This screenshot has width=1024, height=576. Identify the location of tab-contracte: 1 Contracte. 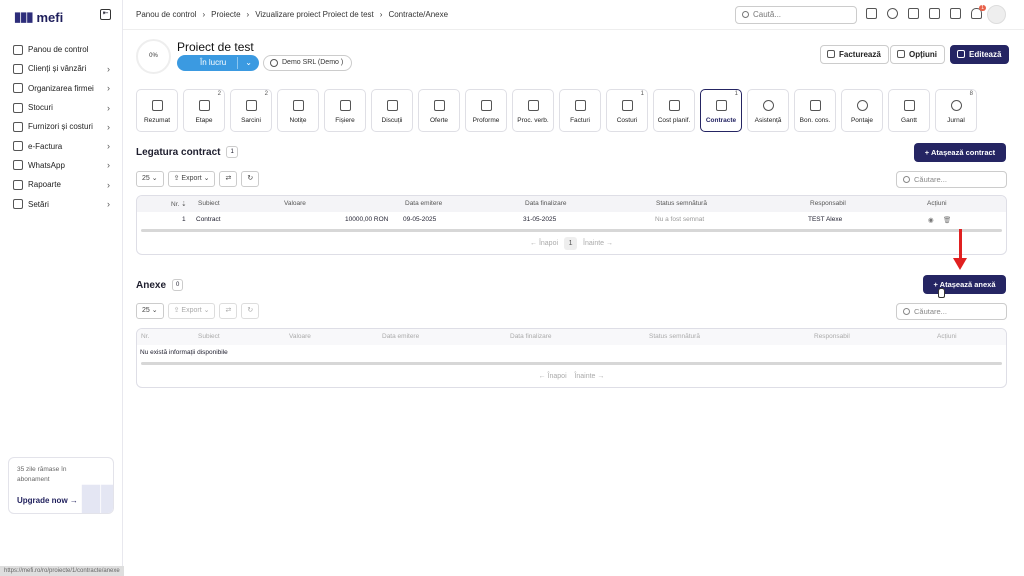
(721, 110).